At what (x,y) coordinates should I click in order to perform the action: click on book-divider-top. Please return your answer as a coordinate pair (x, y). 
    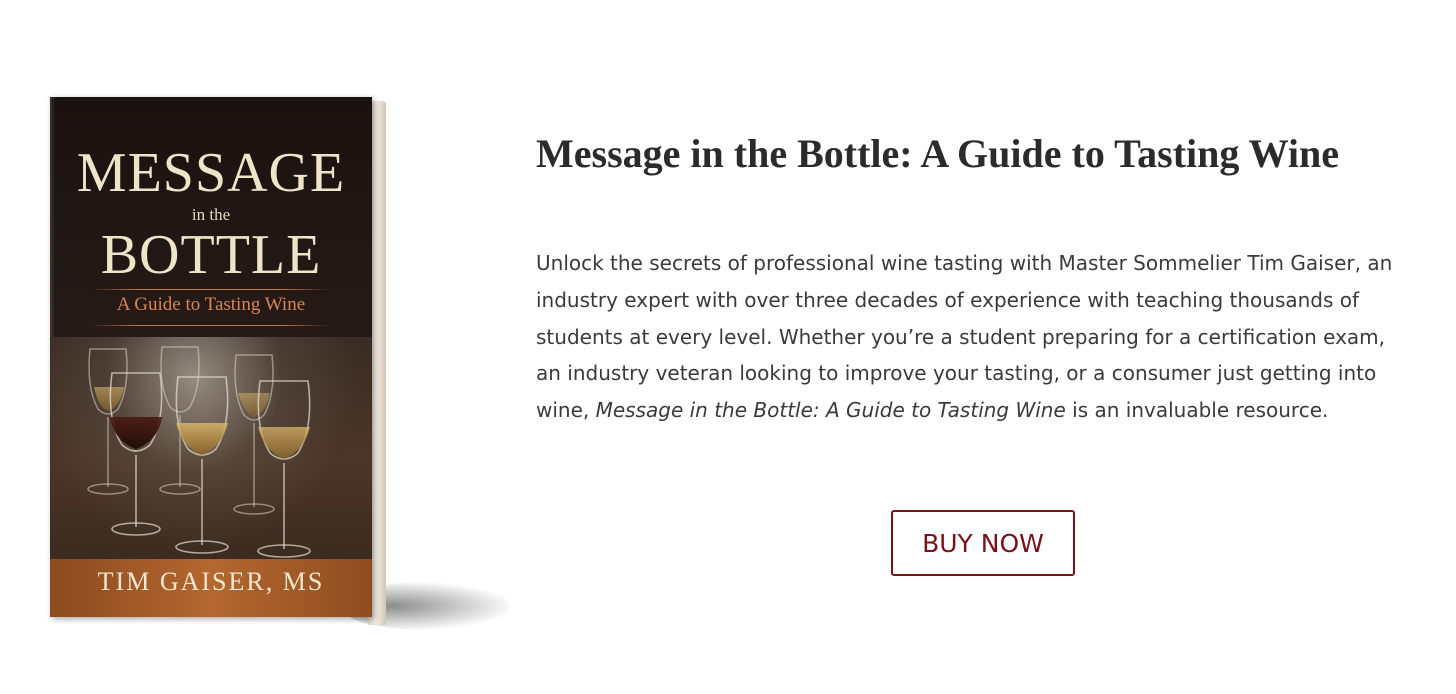
    Looking at the image, I should click on (210, 289).